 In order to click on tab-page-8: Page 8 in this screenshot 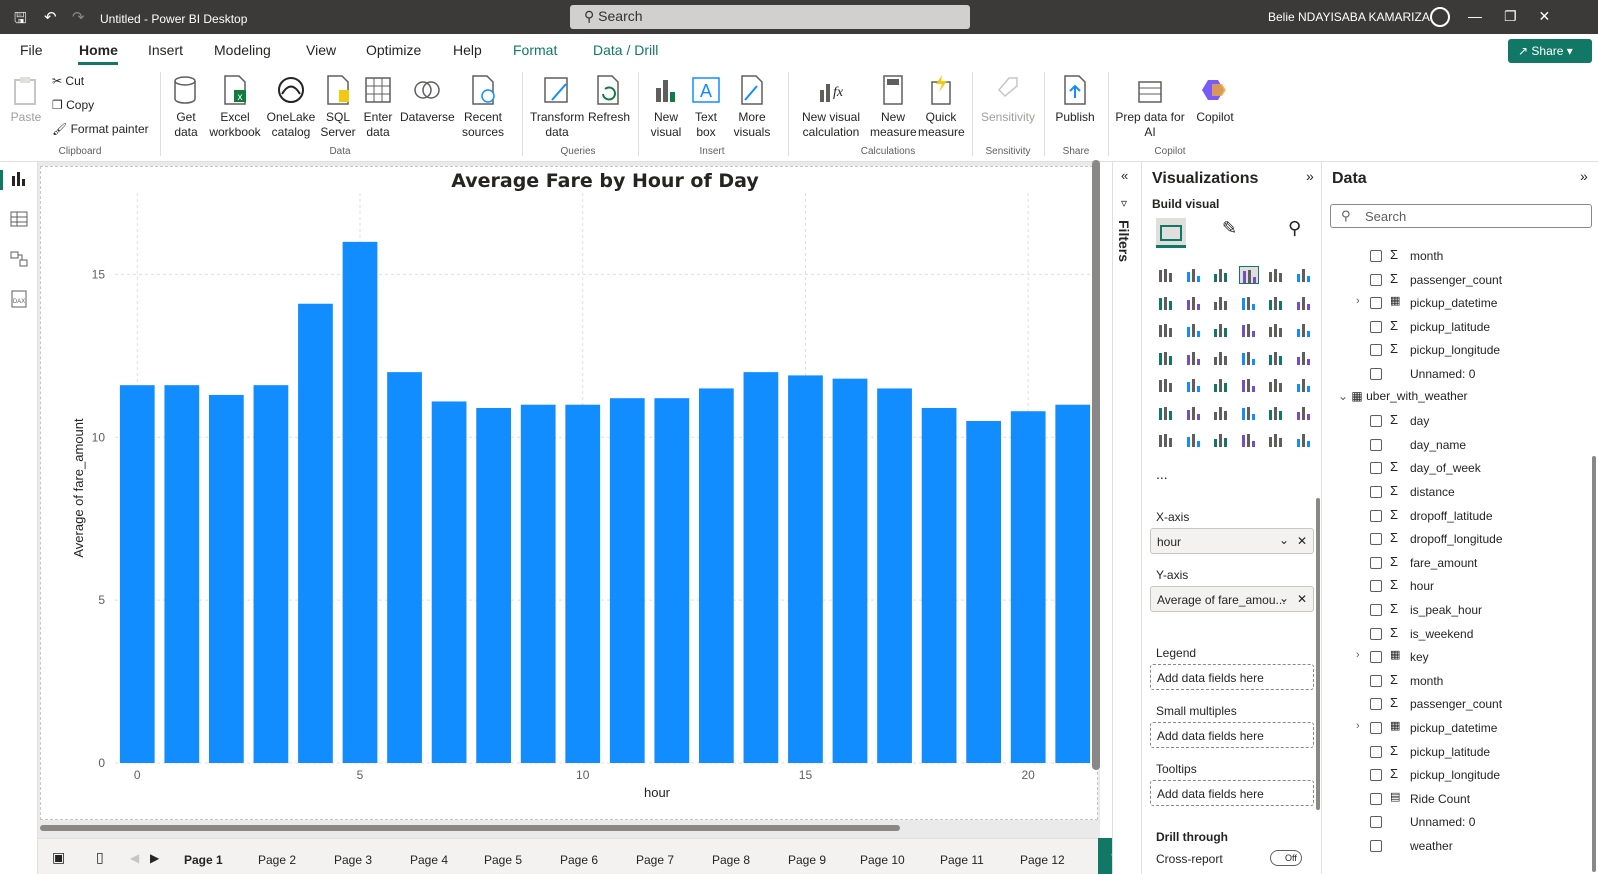, I will do `click(731, 860)`.